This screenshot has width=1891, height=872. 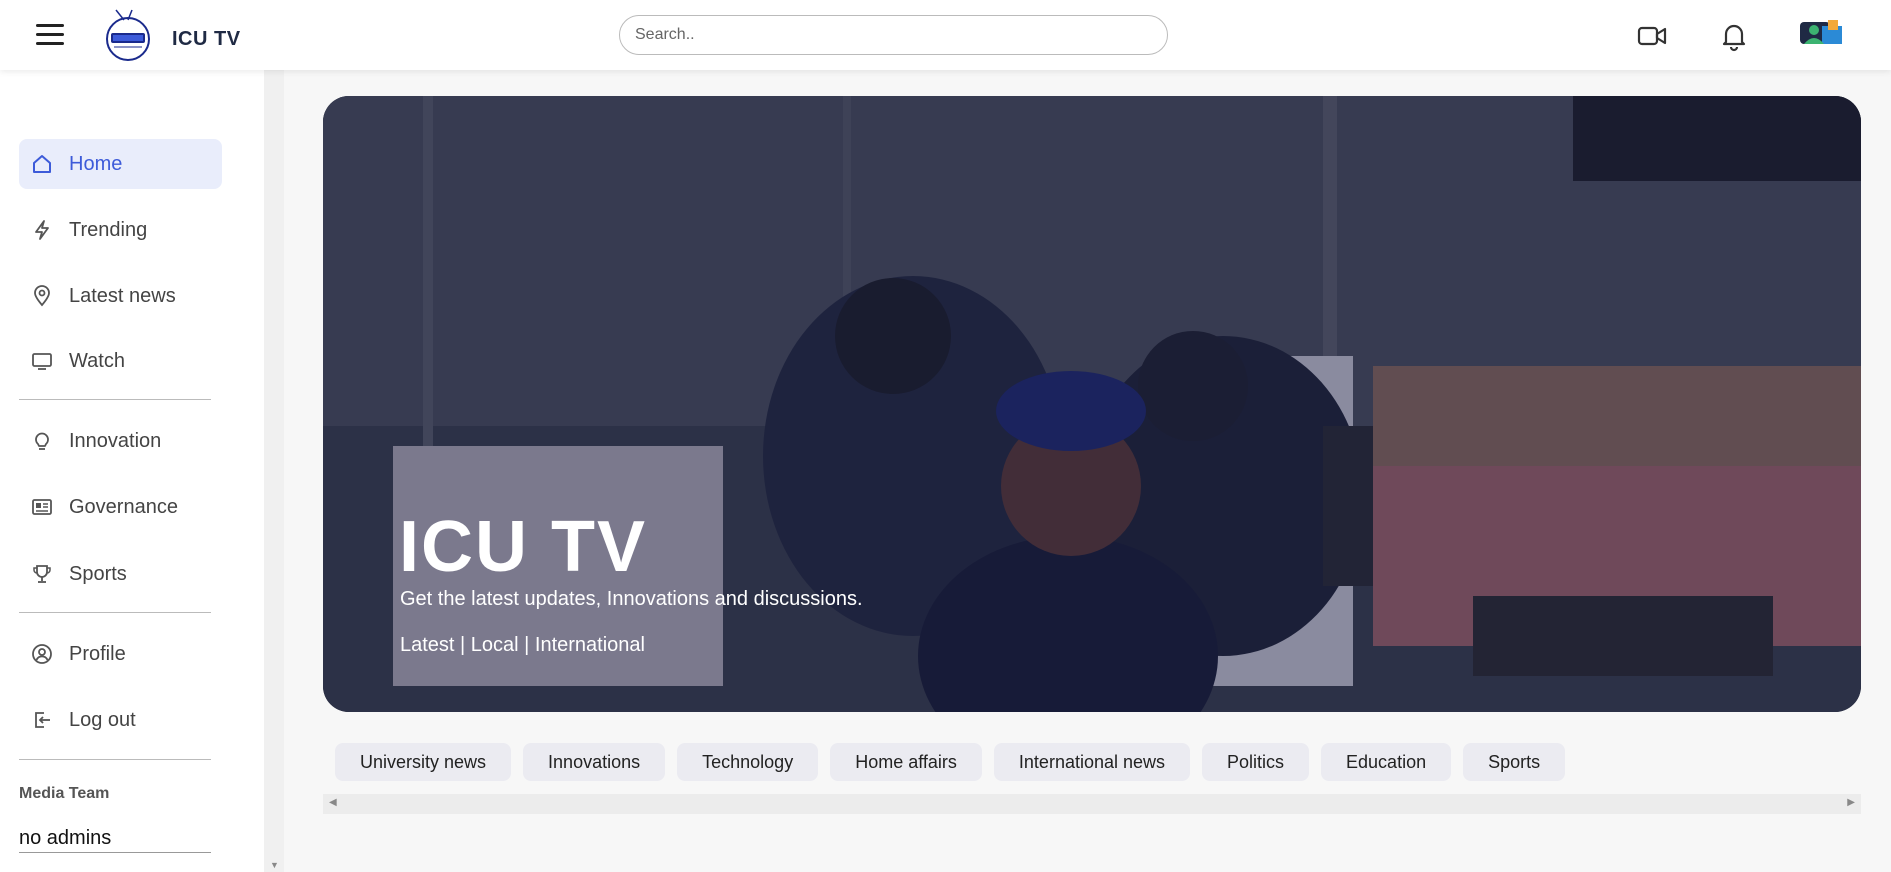 I want to click on sidebar-item-trending: Trending, so click(x=120, y=230).